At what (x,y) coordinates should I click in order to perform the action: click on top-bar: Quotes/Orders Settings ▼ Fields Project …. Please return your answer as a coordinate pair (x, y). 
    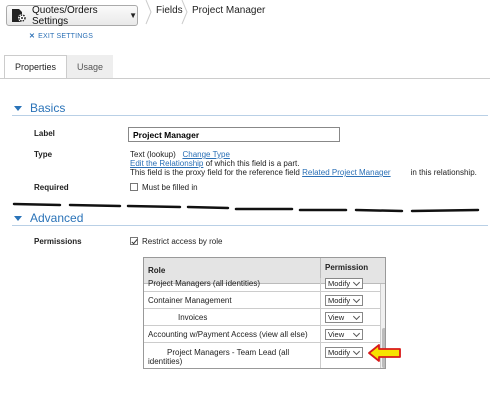
    Looking at the image, I should click on (245, 22).